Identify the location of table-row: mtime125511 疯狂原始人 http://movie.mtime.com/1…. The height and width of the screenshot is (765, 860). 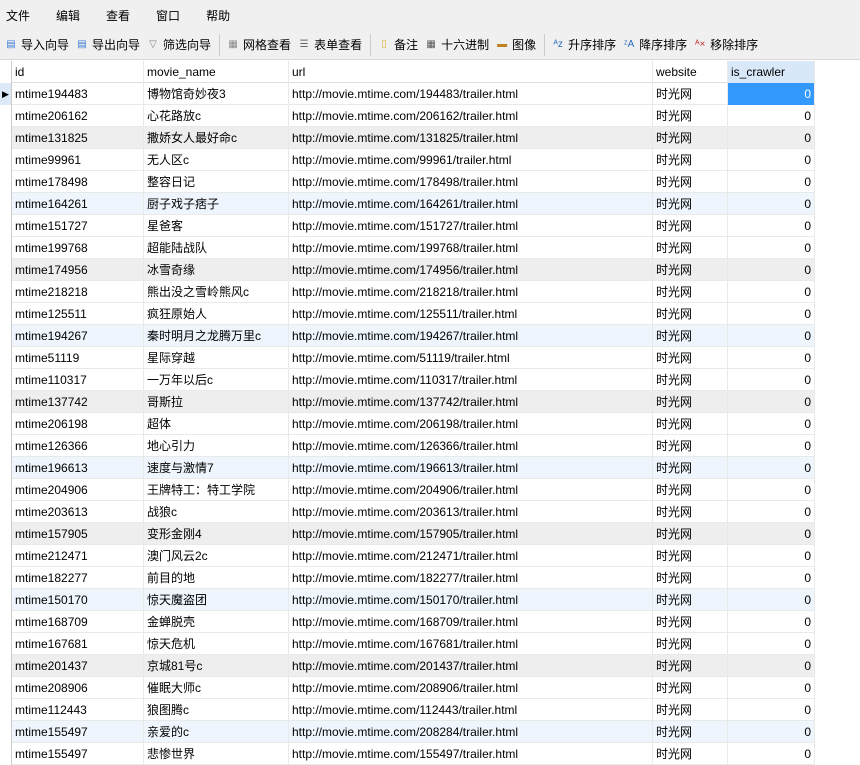
(407, 314).